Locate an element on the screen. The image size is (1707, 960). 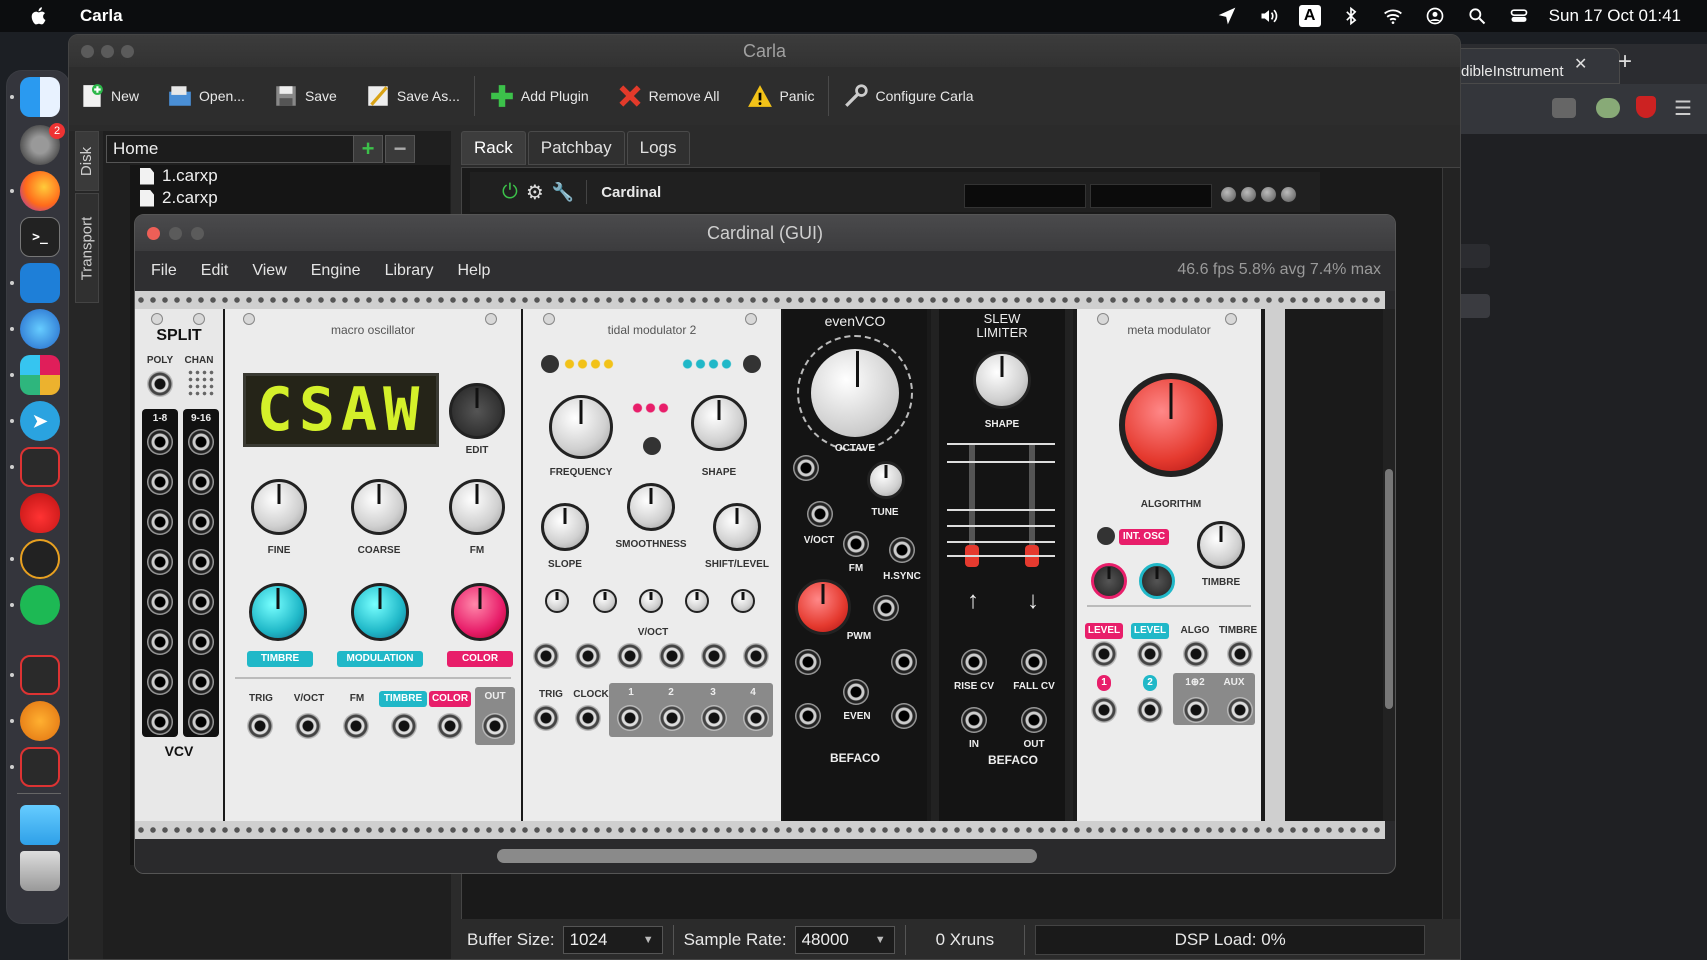
level-1-jack is located at coordinates (1104, 654).